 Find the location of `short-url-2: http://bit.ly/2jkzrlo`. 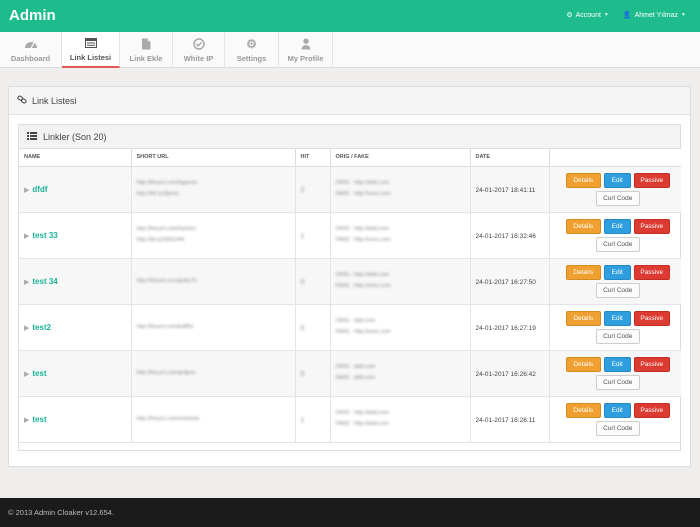

short-url-2: http://bit.ly/2jkzrlo is located at coordinates (158, 194).